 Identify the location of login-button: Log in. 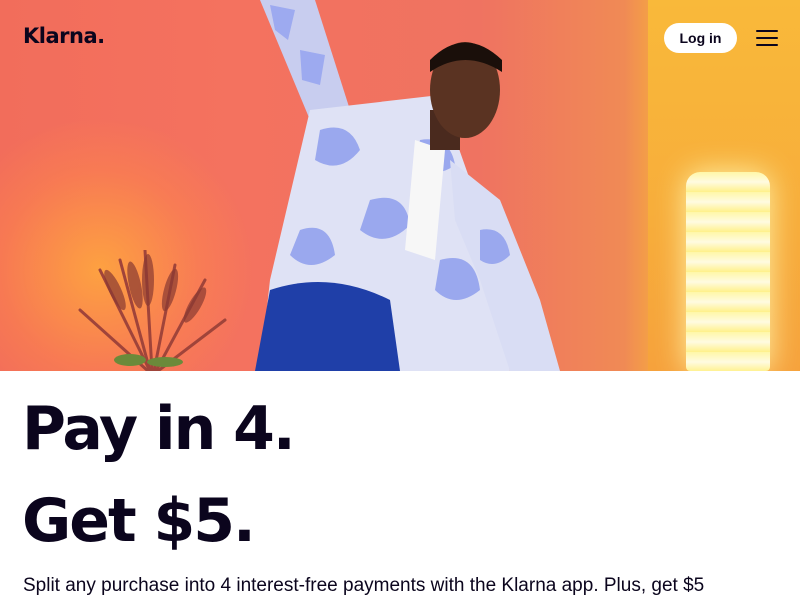
(700, 38).